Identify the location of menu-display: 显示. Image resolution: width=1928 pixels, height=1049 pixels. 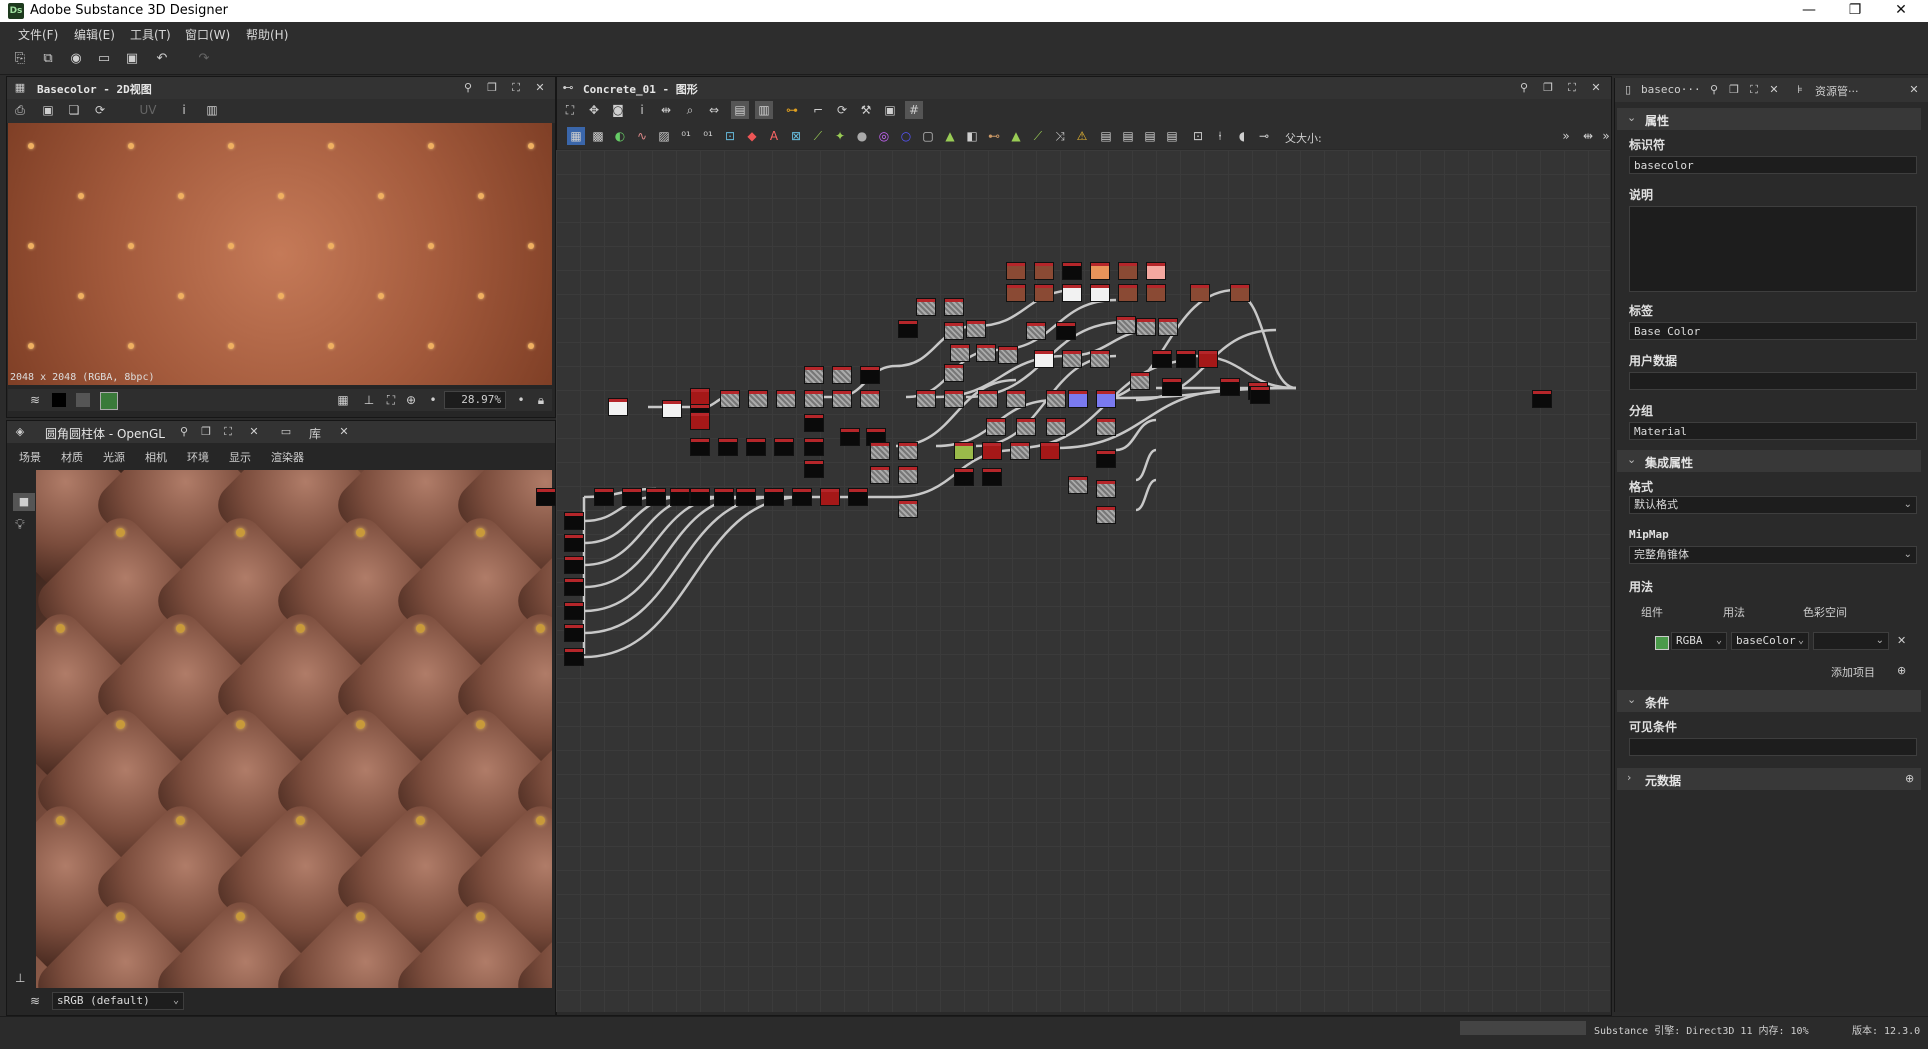
(240, 457).